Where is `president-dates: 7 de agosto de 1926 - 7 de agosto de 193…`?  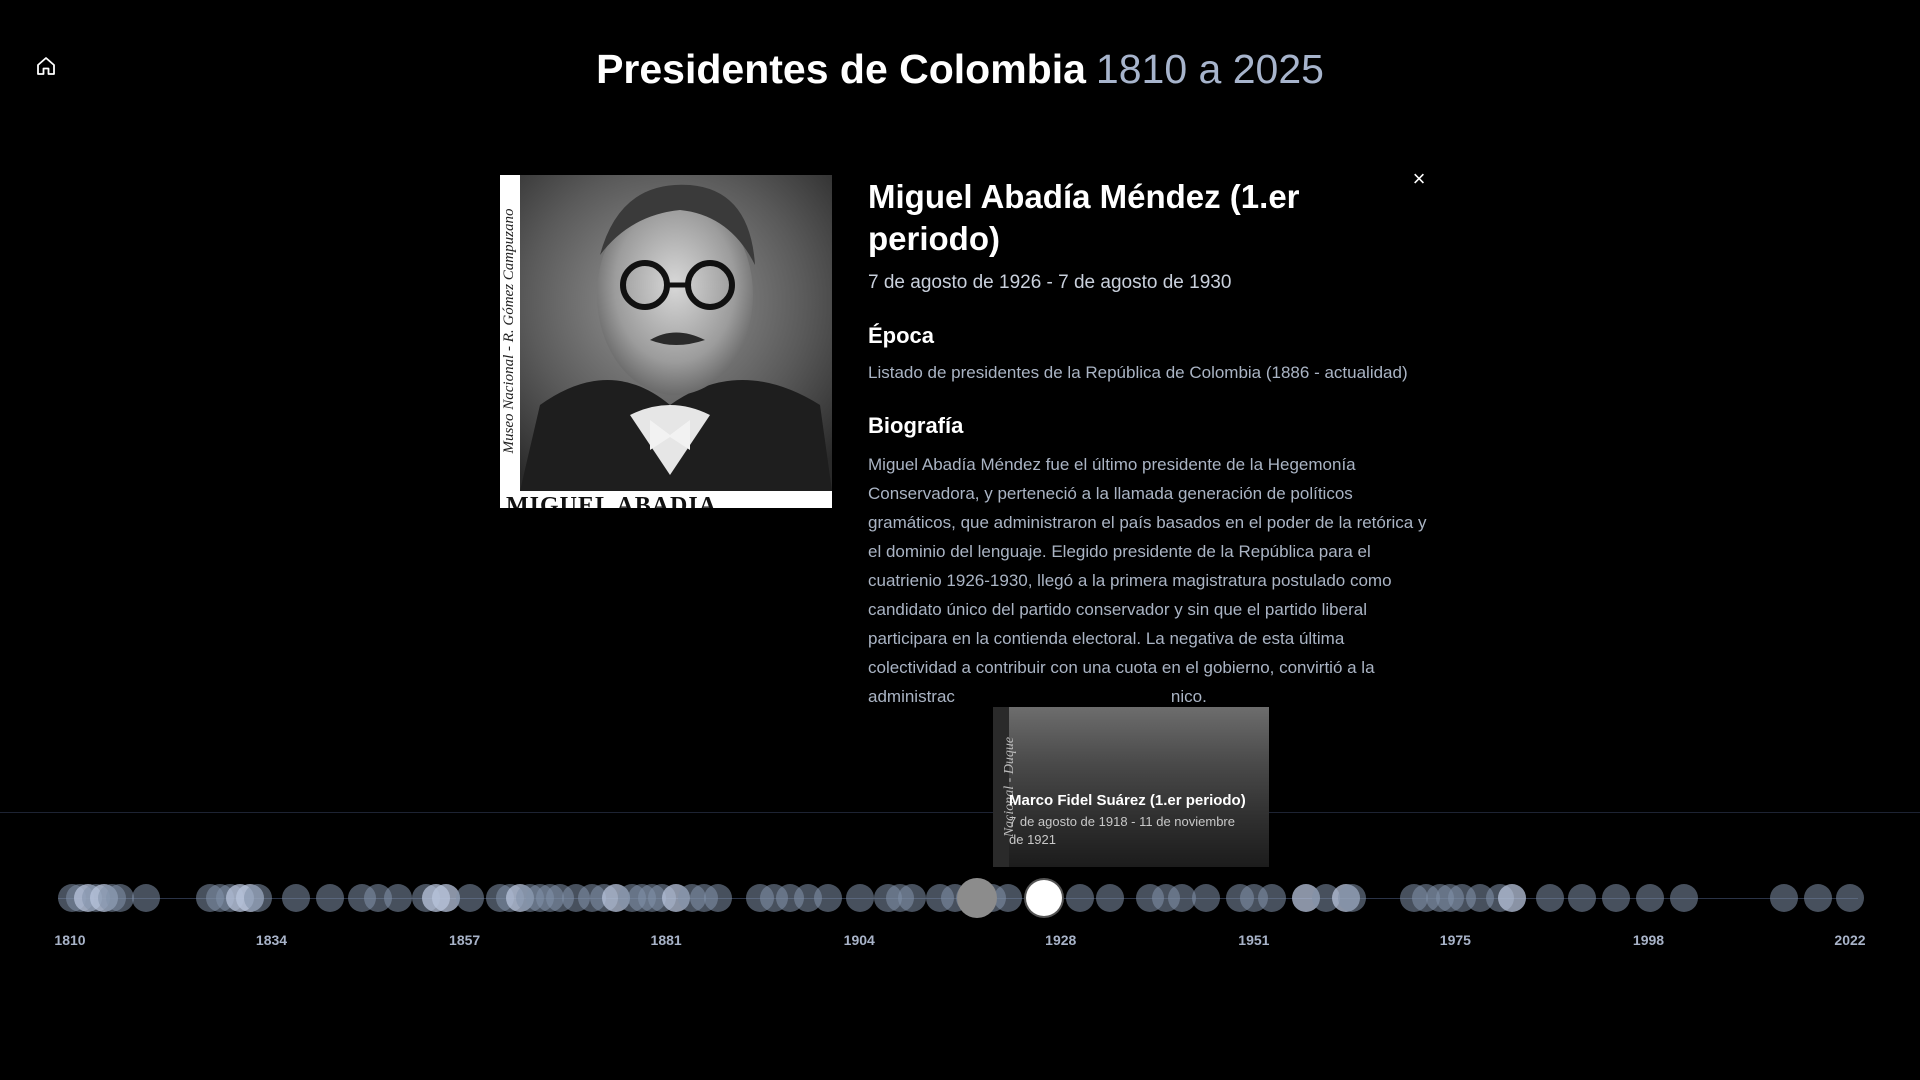
president-dates: 7 de agosto de 1926 - 7 de agosto de 193… is located at coordinates (1050, 282).